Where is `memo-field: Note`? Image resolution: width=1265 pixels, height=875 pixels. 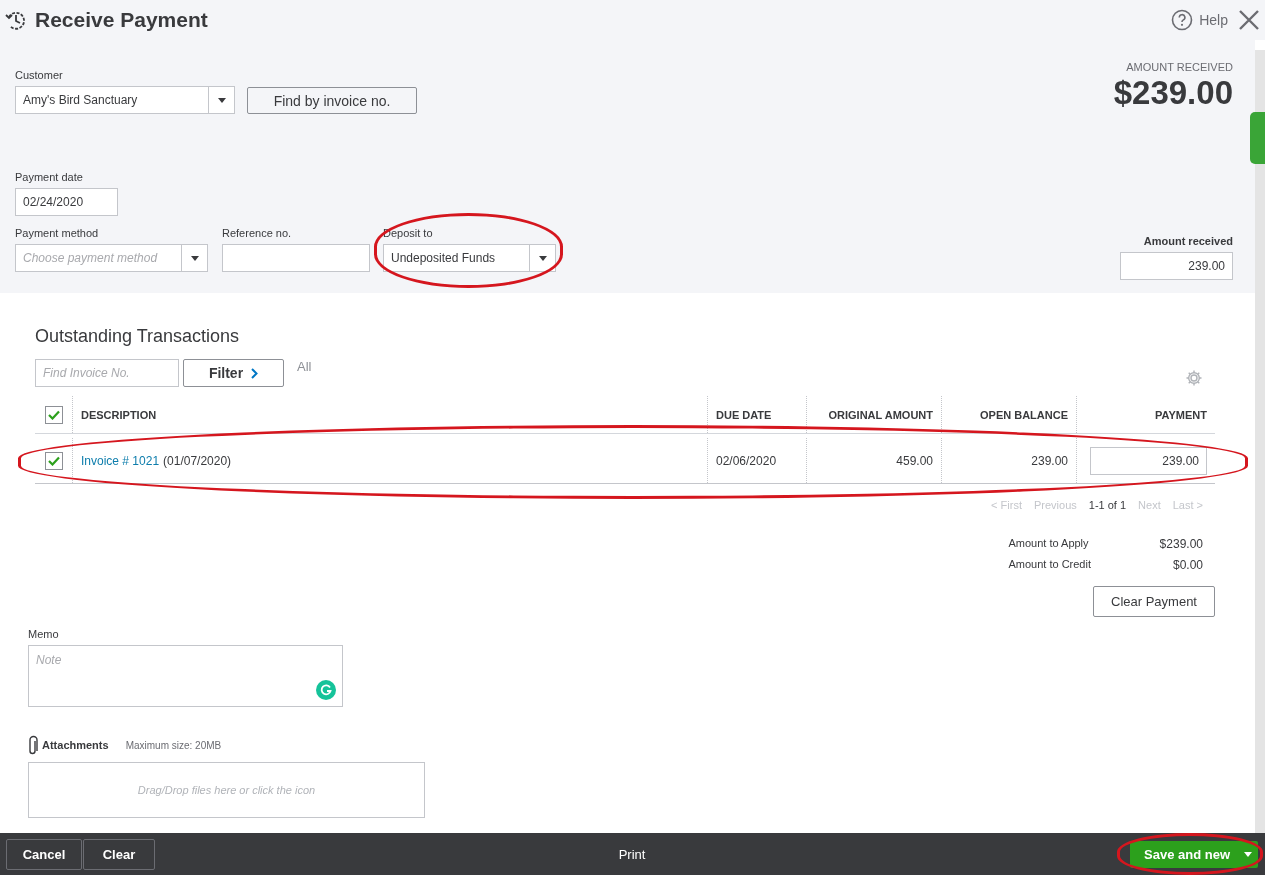 memo-field: Note is located at coordinates (185, 676).